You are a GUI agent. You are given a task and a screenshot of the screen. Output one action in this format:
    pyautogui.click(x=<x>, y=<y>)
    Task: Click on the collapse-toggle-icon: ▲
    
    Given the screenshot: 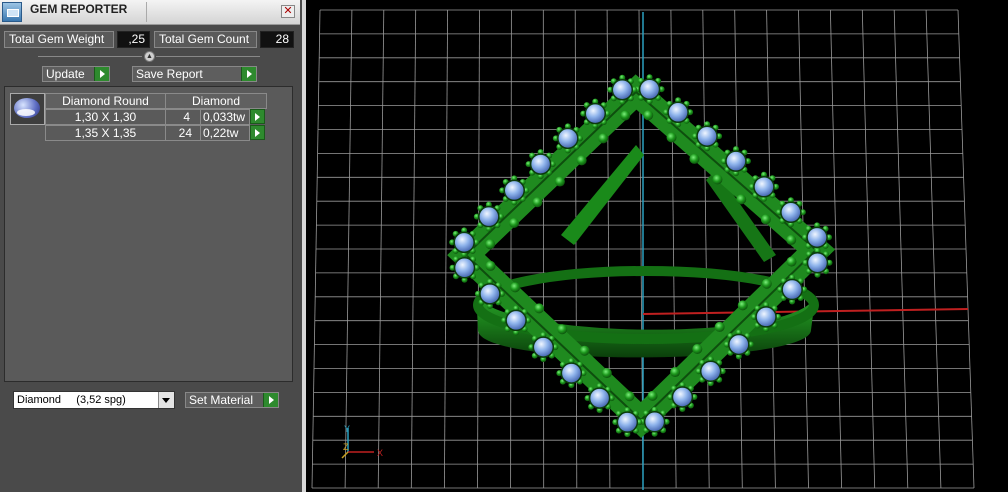 What is the action you would take?
    pyautogui.click(x=149, y=56)
    